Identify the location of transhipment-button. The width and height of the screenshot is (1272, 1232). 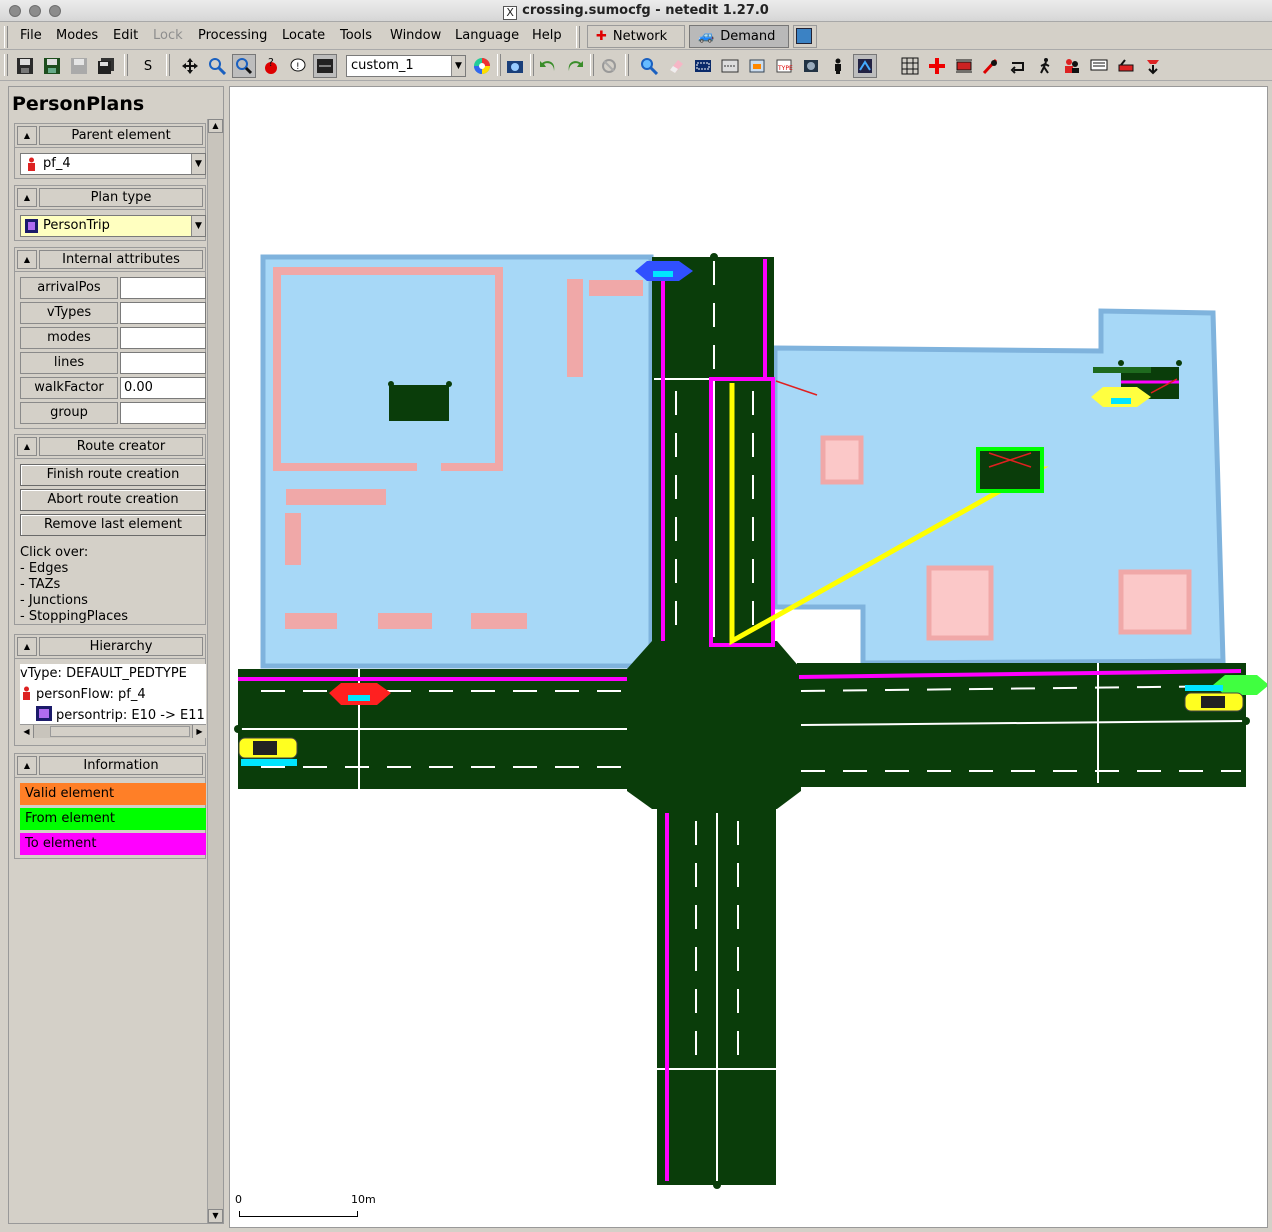
(1153, 66).